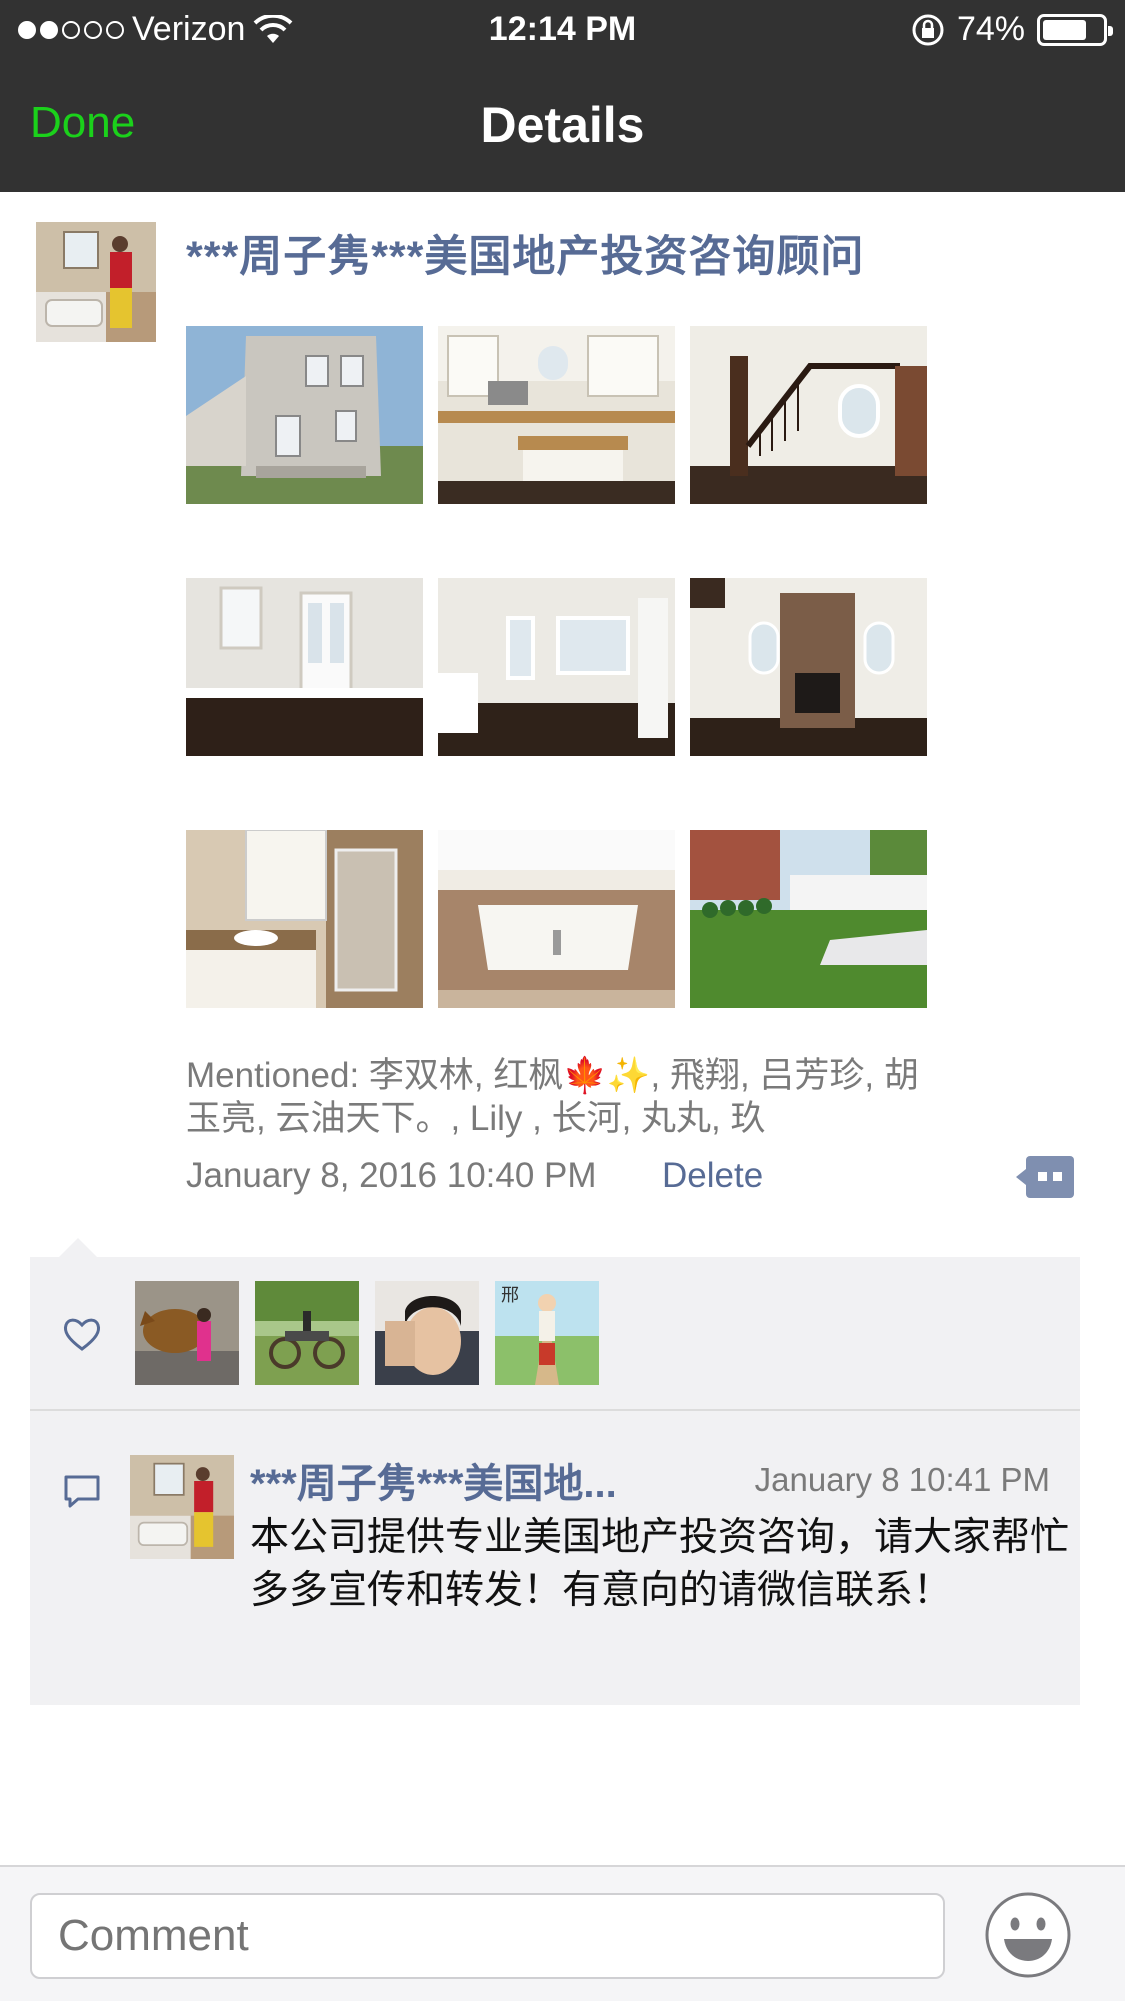 This screenshot has width=1125, height=2001. Describe the element at coordinates (712, 1176) in the screenshot. I see `delete-button: Delete` at that location.